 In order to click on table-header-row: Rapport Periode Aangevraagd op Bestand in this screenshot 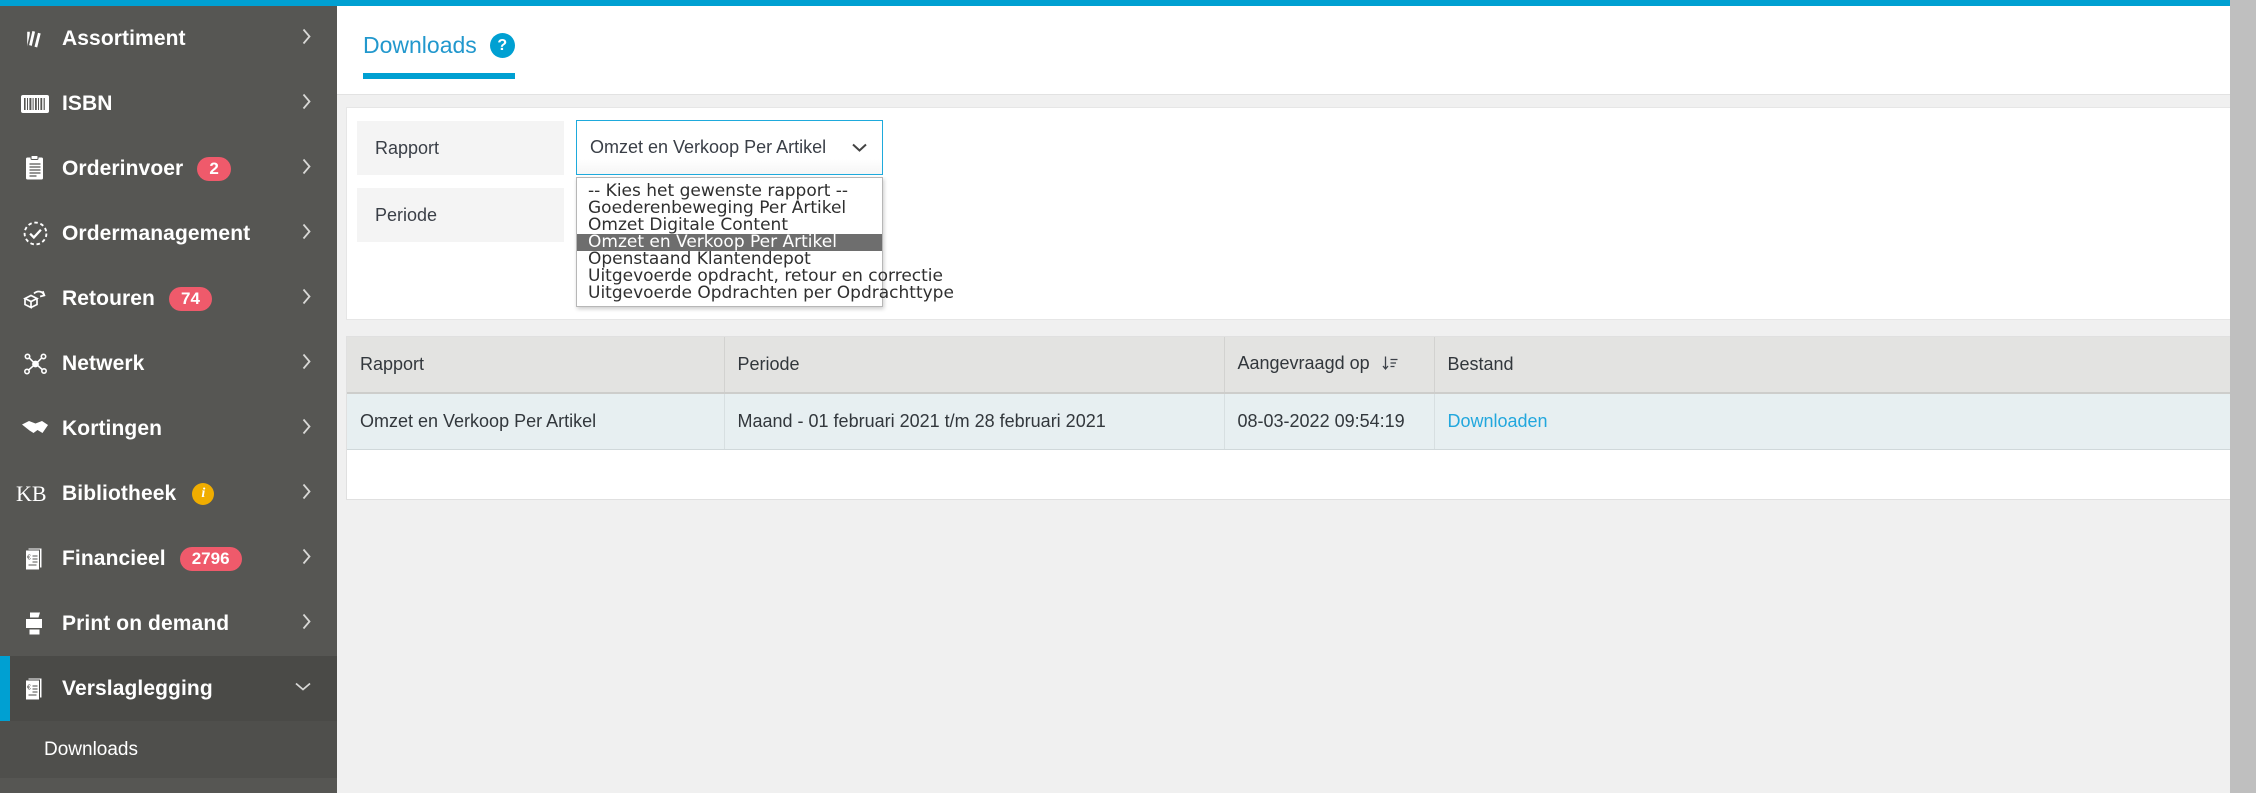, I will do `click(1301, 365)`.